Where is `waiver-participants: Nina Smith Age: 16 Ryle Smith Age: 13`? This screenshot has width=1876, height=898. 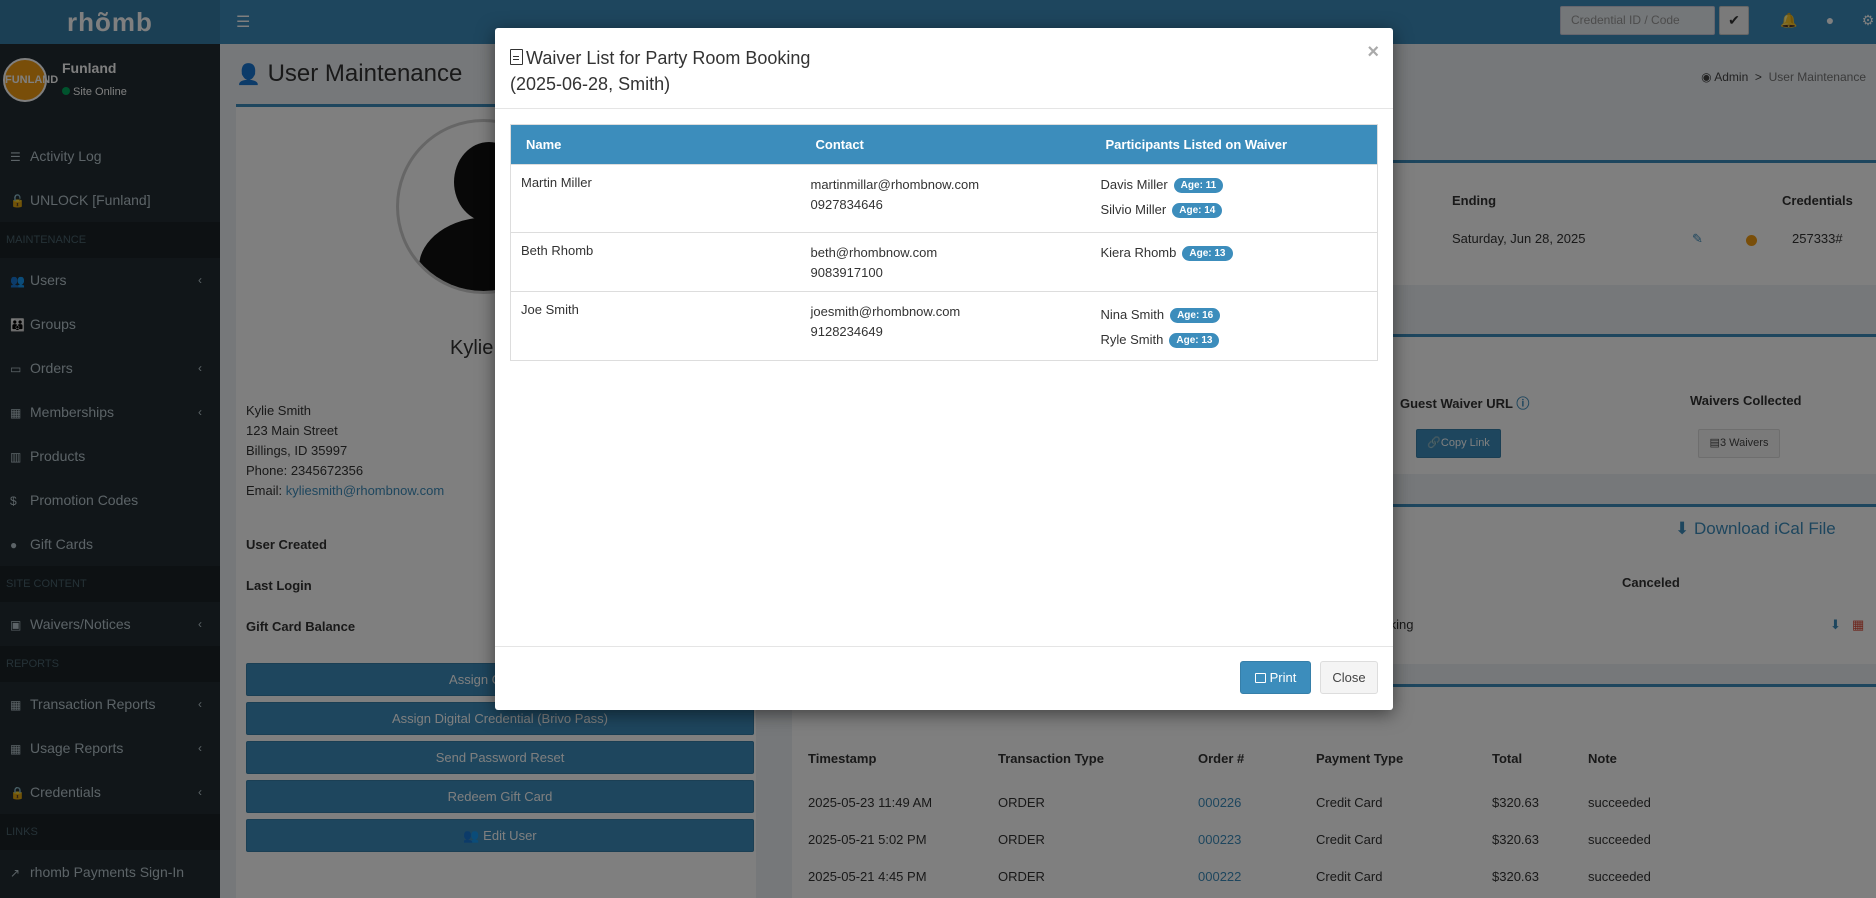
waiver-participants: Nina Smith Age: 16 Ryle Smith Age: 13 is located at coordinates (1234, 326).